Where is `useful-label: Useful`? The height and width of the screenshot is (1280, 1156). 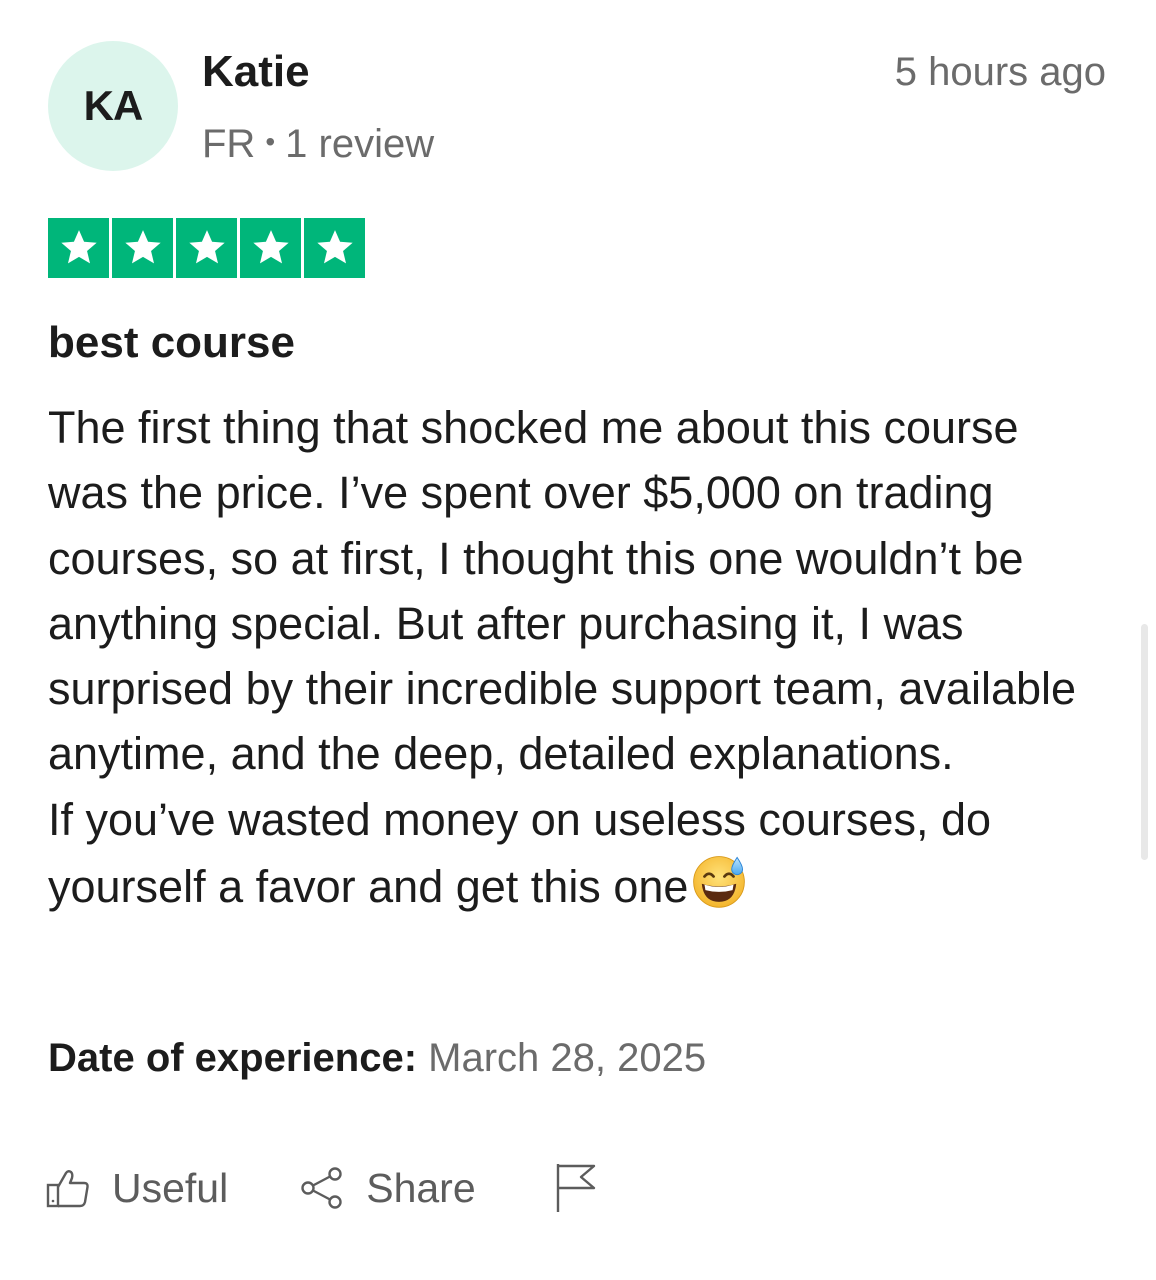
useful-label: Useful is located at coordinates (170, 1187).